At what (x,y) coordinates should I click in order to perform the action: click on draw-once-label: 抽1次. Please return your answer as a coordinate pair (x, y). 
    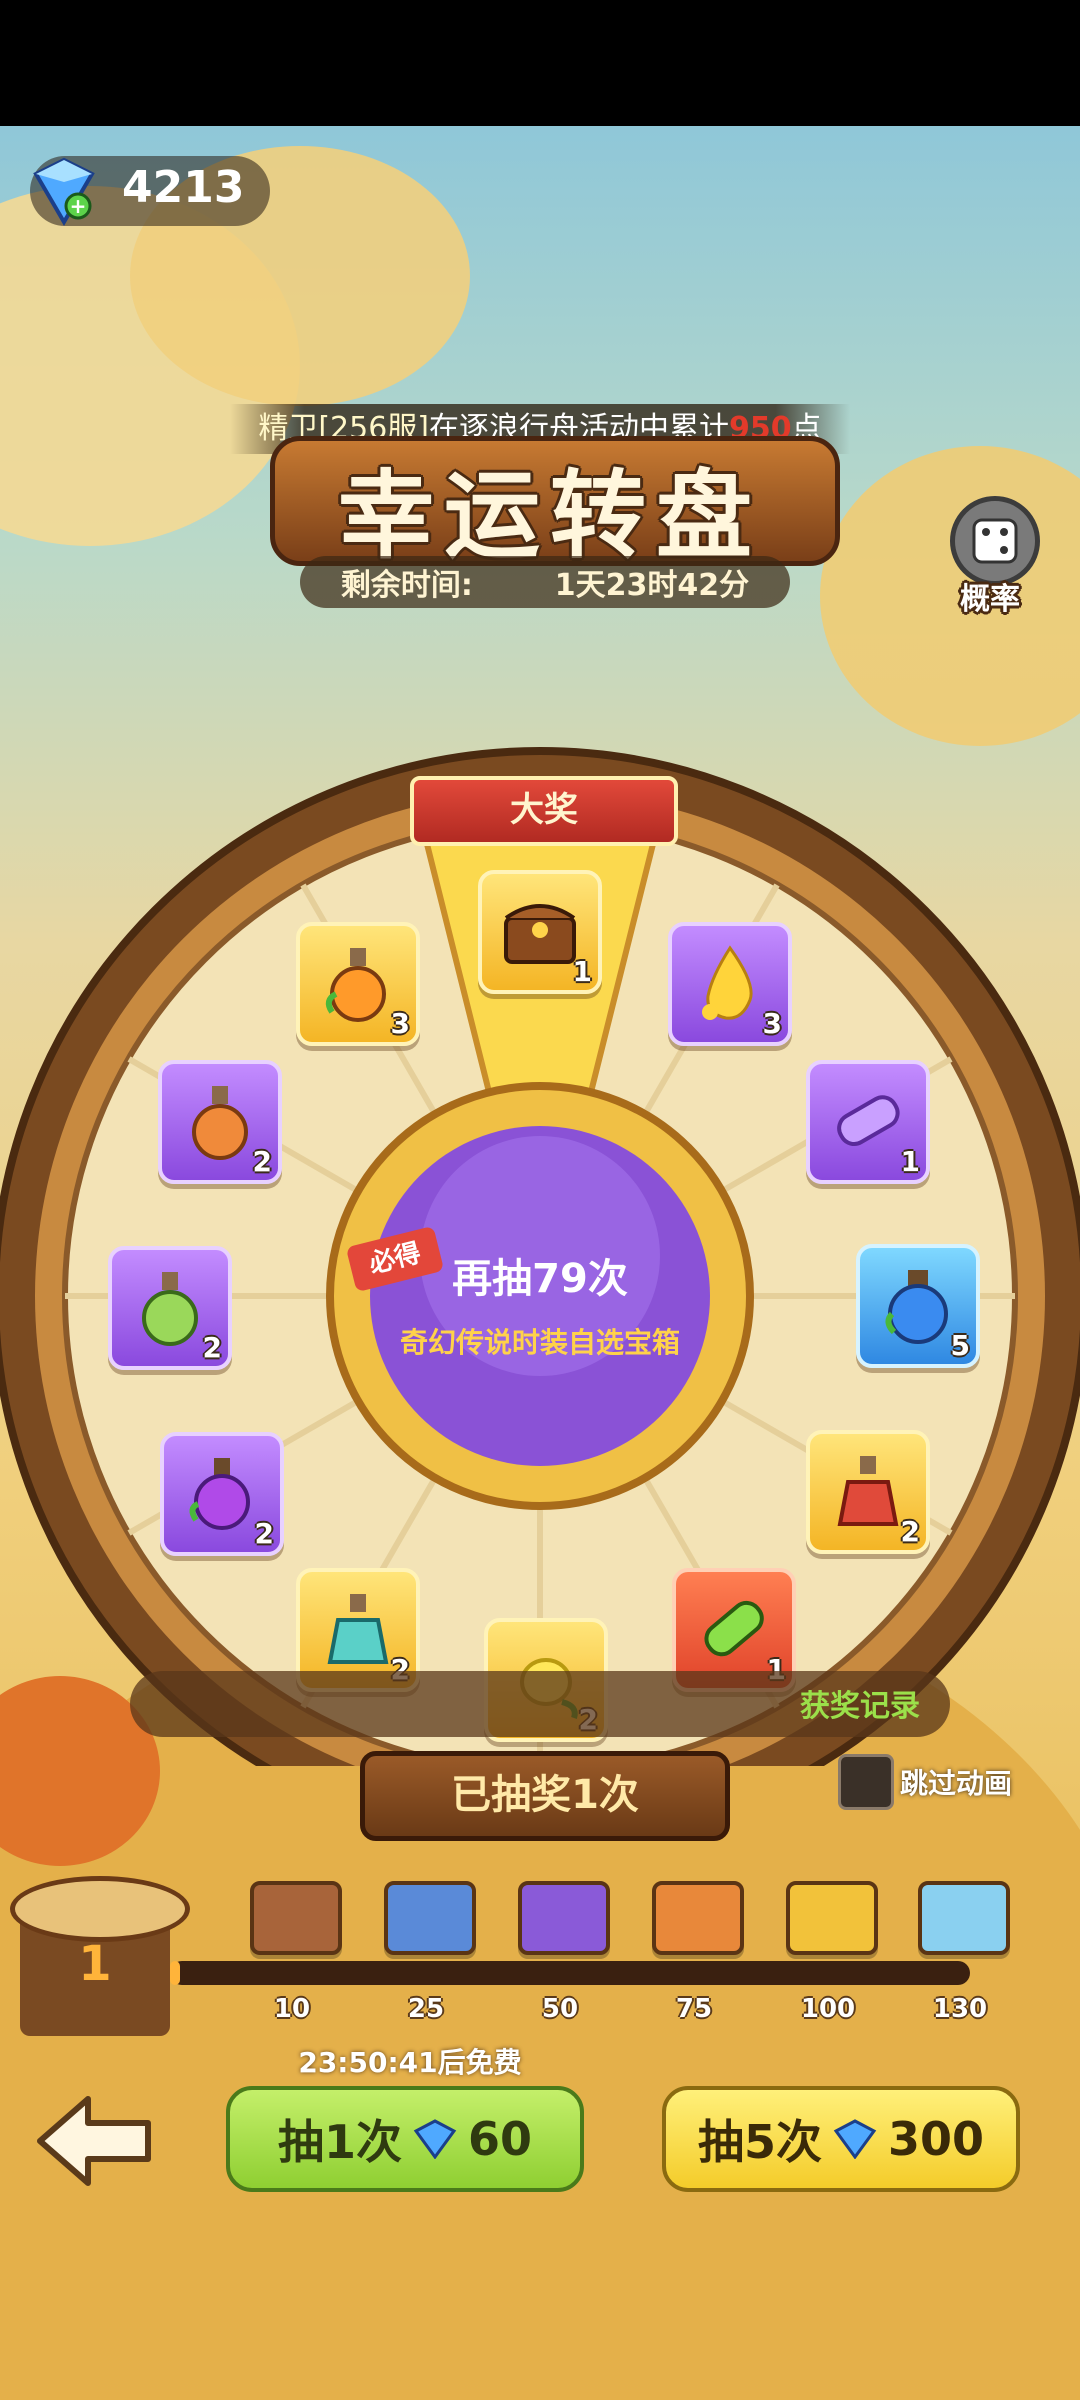
    Looking at the image, I should click on (339, 2142).